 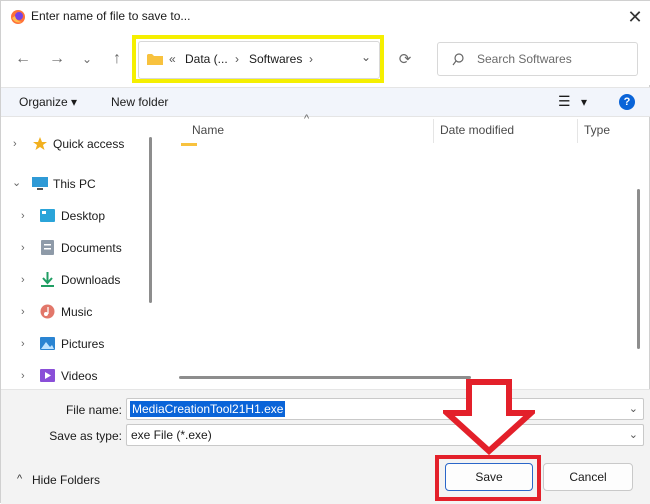 I want to click on sidebar-item-this-pc: ⌄ This PC, so click(x=76, y=184).